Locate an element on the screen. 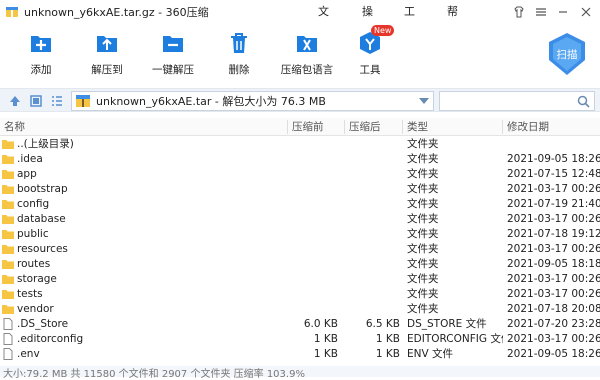 This screenshot has width=600, height=380. file-modified-date: 2021-07-19 21:40 is located at coordinates (553, 204).